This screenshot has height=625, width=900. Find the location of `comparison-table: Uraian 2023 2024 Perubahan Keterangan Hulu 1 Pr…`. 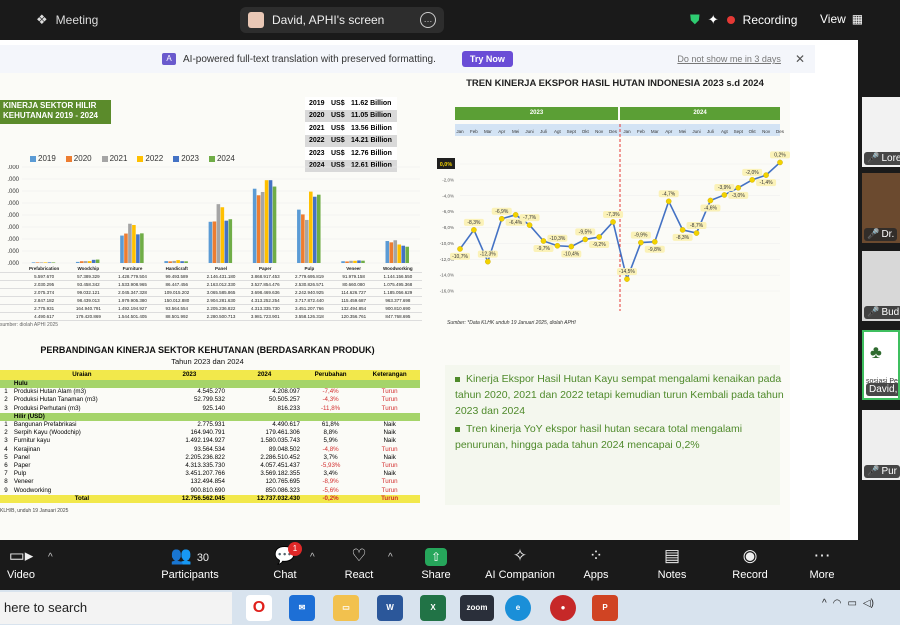

comparison-table: Uraian 2023 2024 Perubahan Keterangan Hulu 1 Pr… is located at coordinates (210, 436).